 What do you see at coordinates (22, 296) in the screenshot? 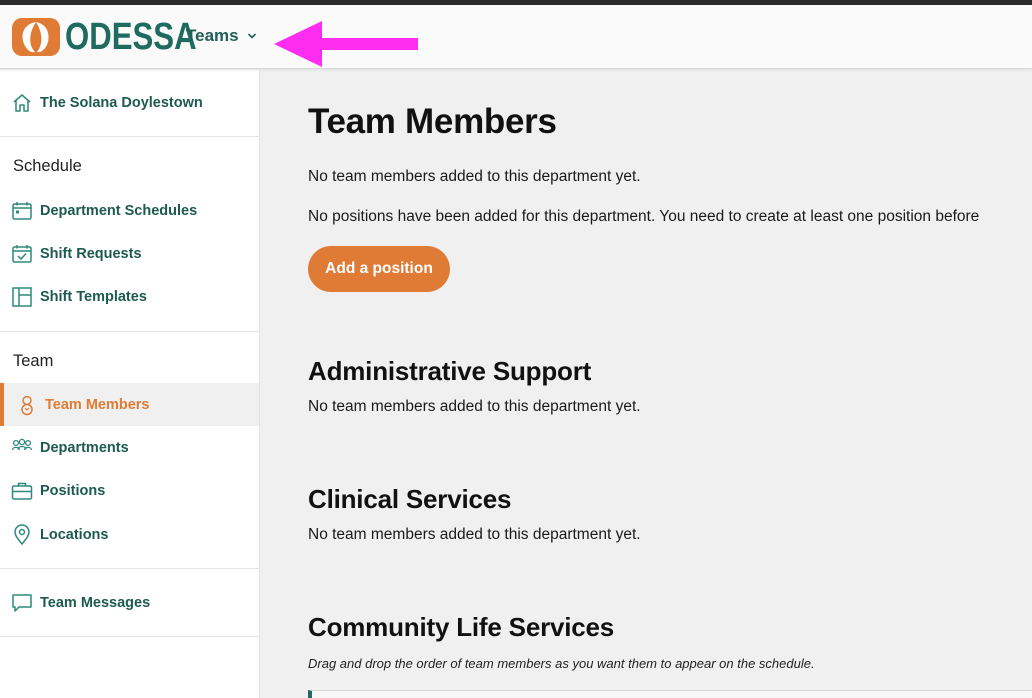
I see `layout-icon` at bounding box center [22, 296].